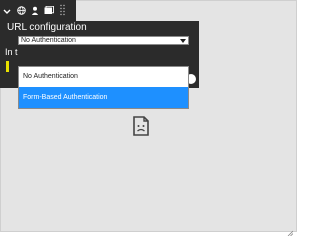 The width and height of the screenshot is (320, 241). What do you see at coordinates (48, 40) in the screenshot?
I see `select-value: No Authentication` at bounding box center [48, 40].